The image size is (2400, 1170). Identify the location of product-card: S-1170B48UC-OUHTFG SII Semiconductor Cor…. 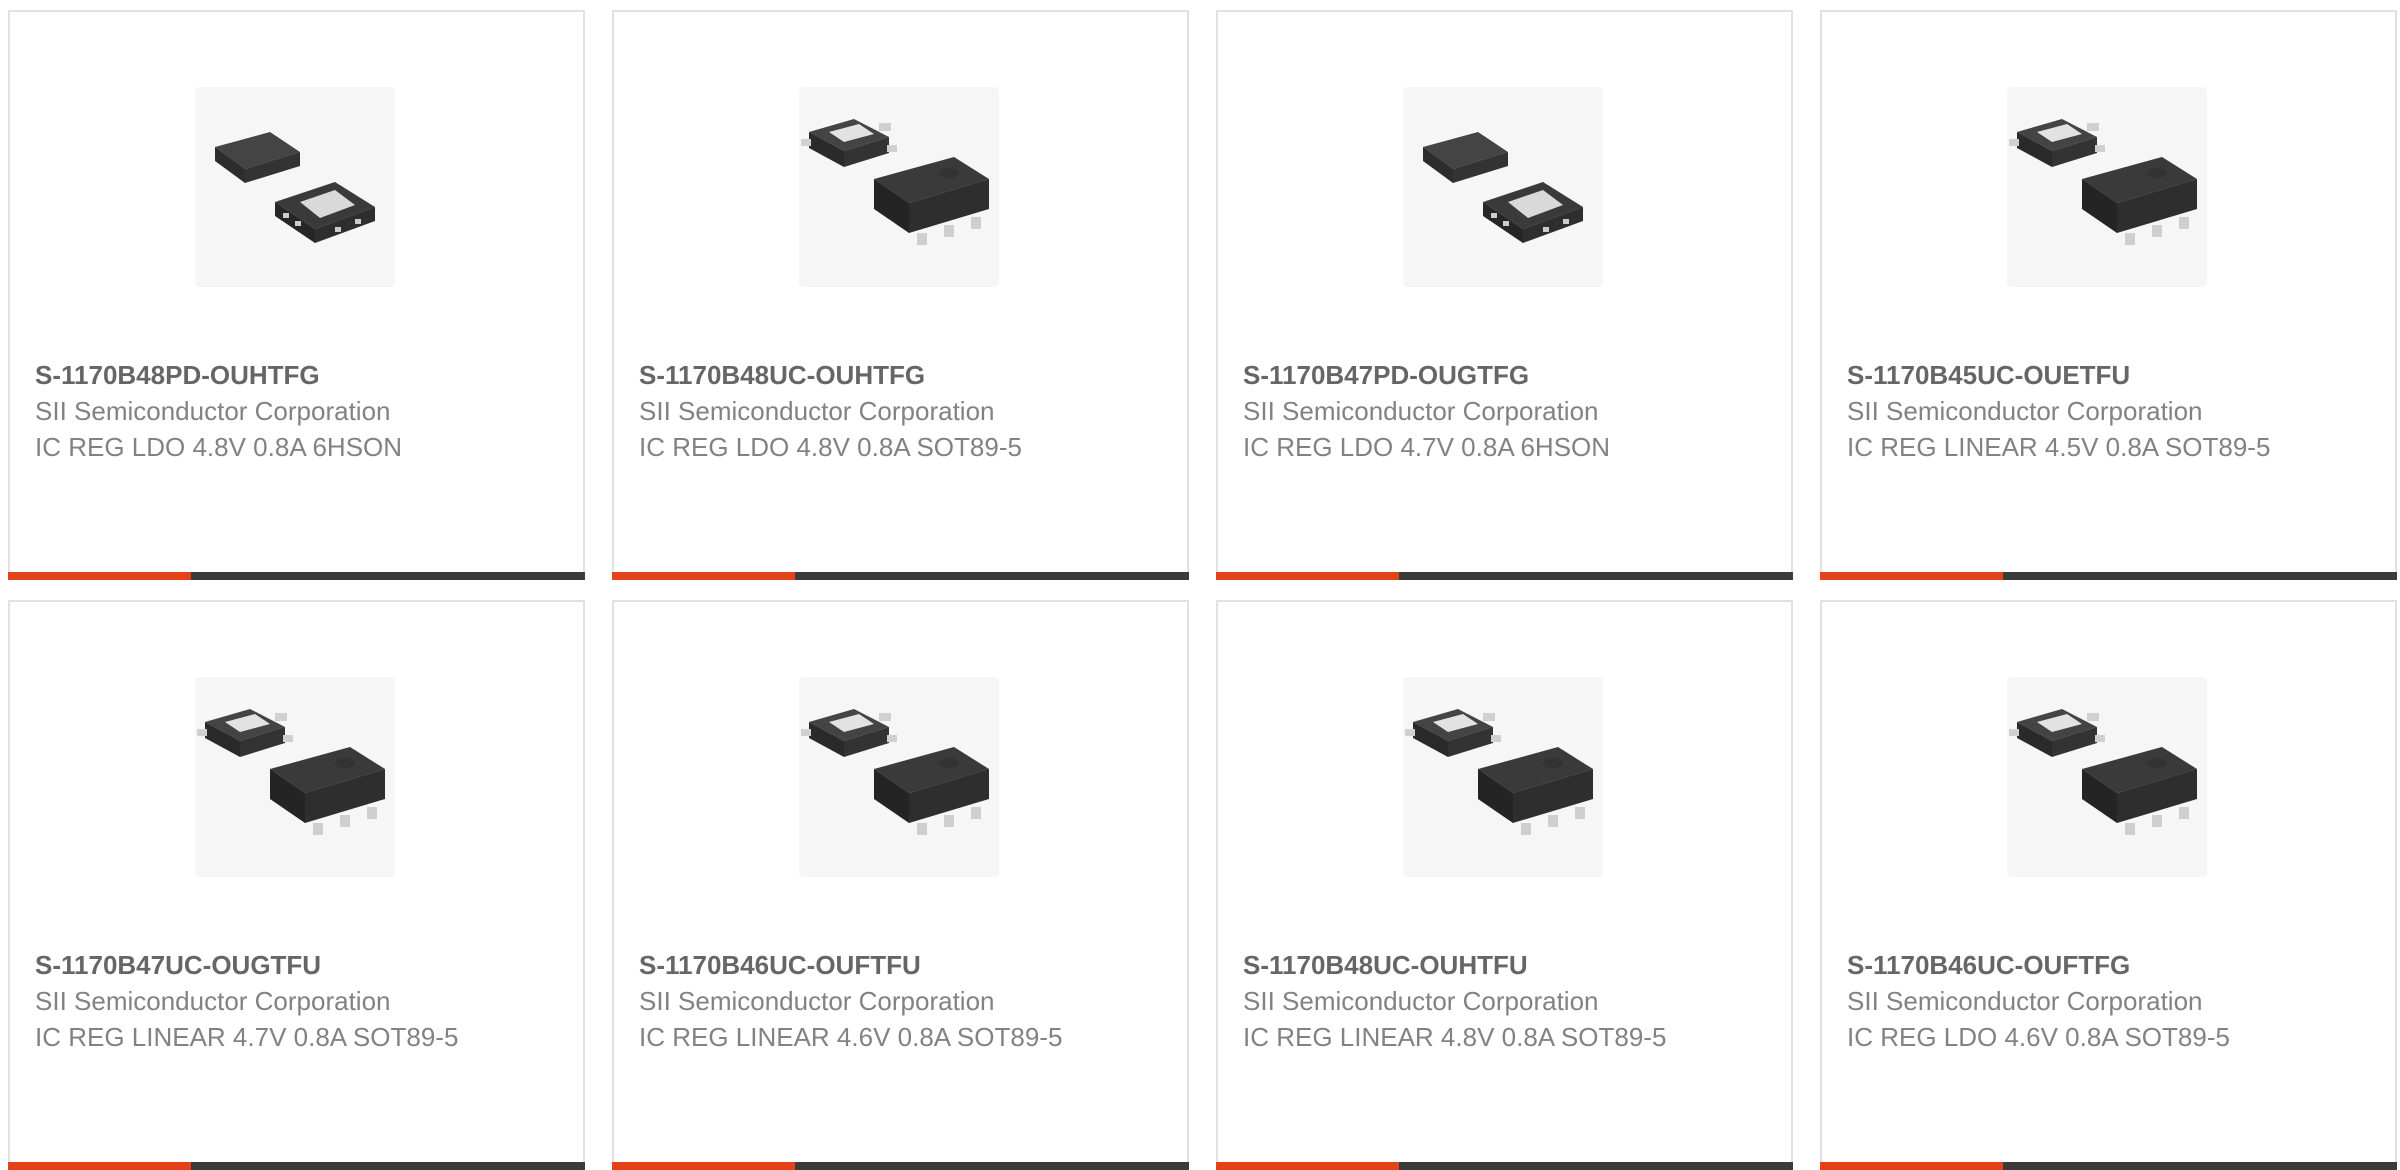
(900, 295).